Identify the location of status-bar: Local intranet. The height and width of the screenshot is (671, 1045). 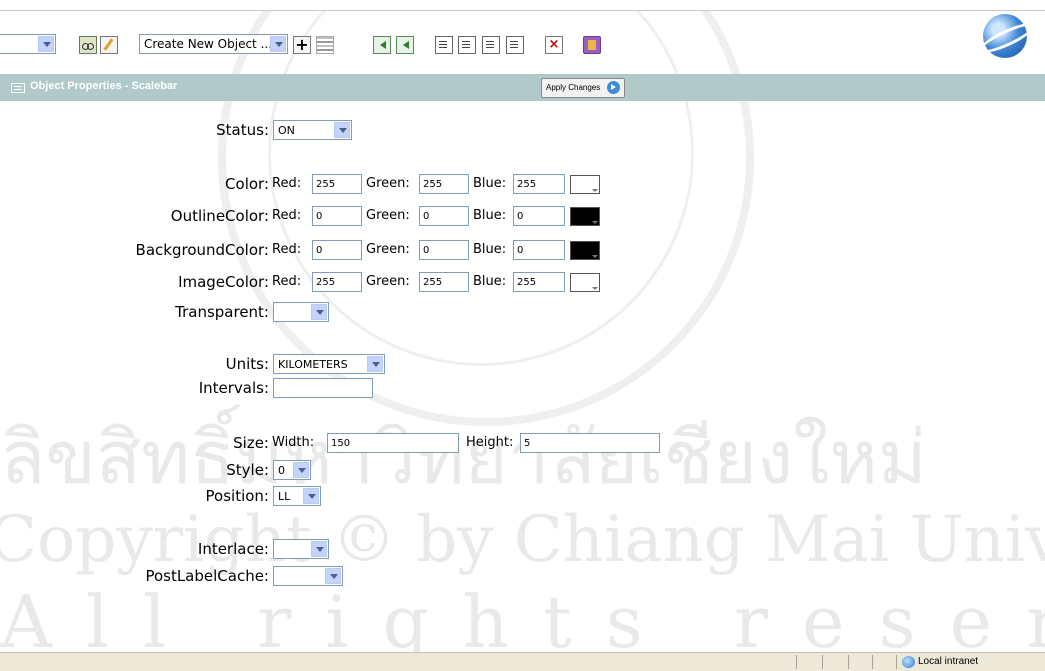
(522, 661).